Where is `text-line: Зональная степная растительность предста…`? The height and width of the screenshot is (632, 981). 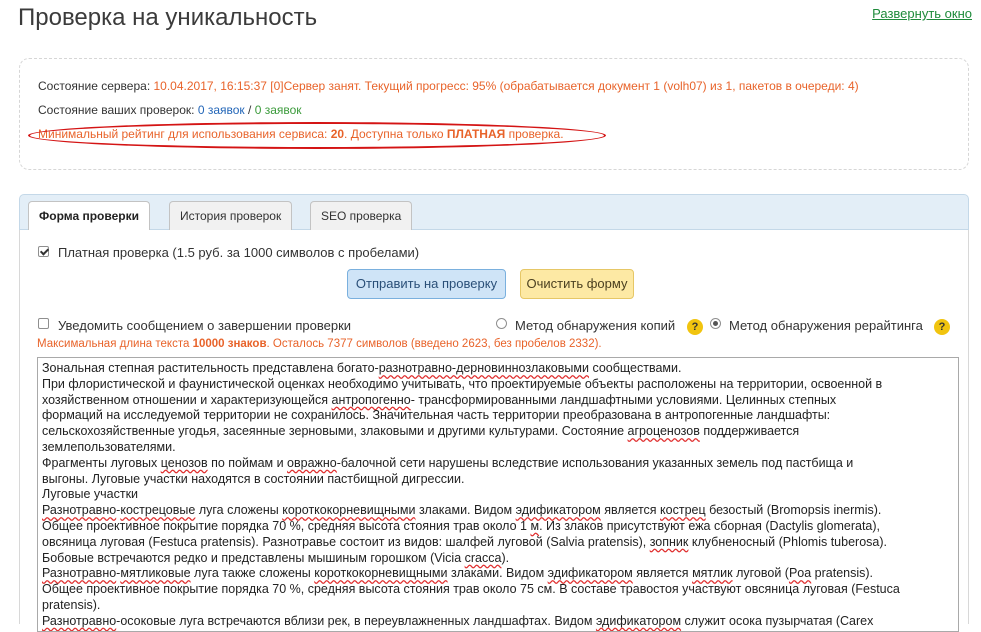
text-line: Зональная степная растительность предста… is located at coordinates (498, 369).